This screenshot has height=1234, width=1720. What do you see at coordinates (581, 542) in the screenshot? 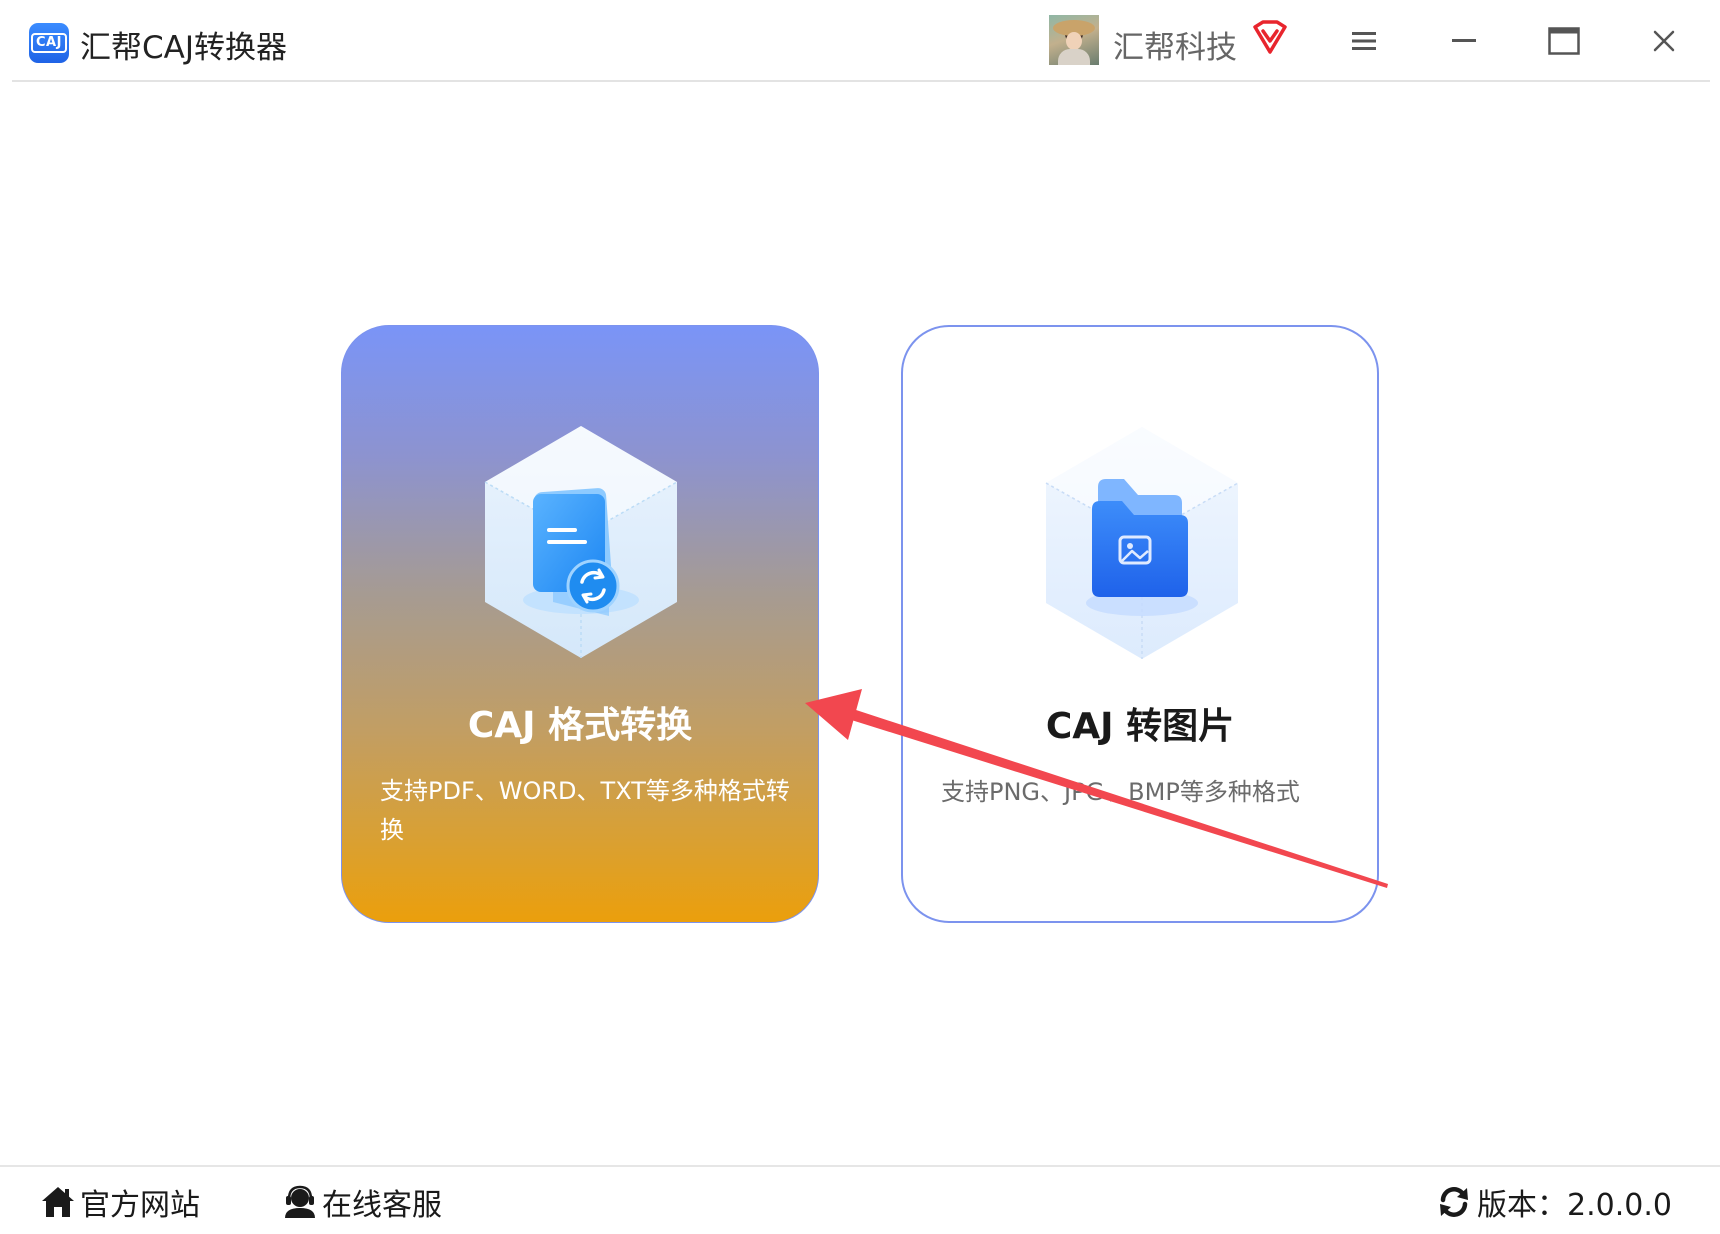
I see `document-convert-icon` at bounding box center [581, 542].